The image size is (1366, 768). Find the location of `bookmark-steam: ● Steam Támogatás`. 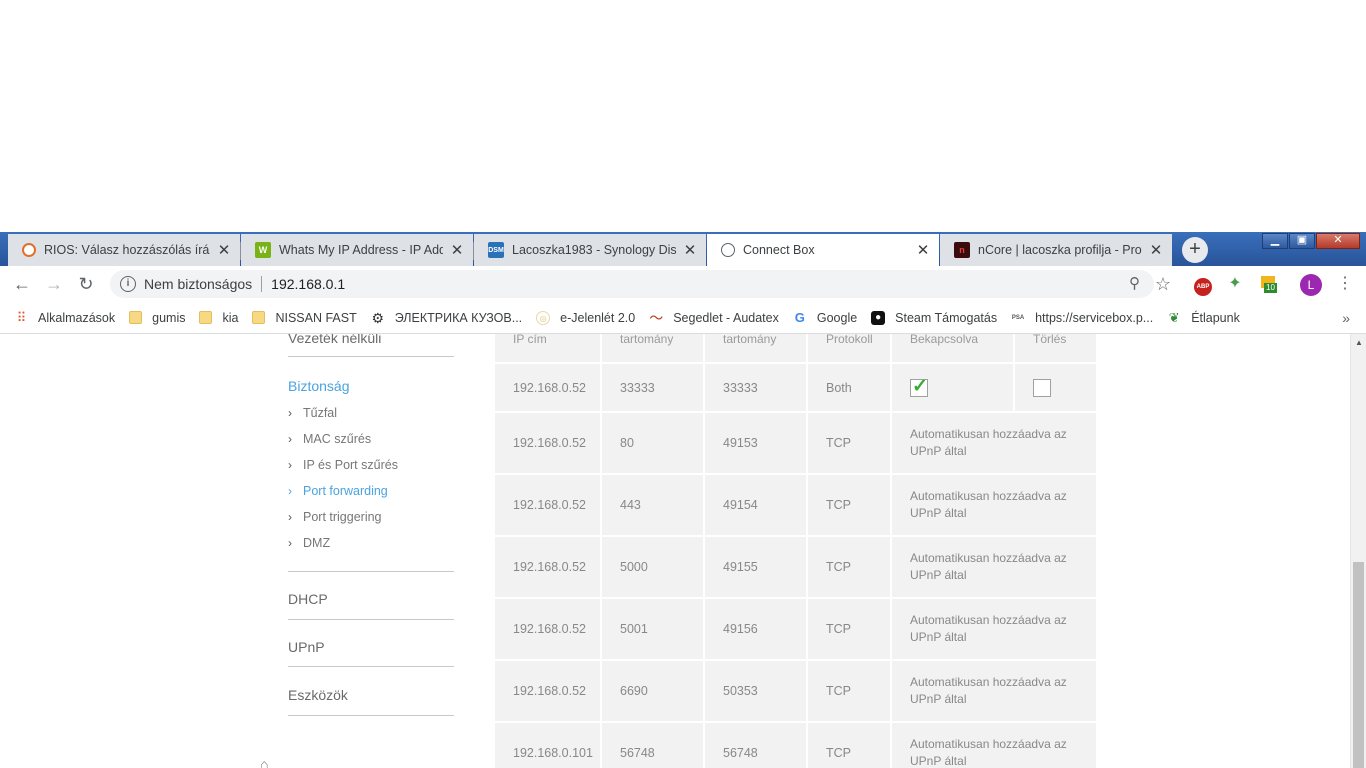

bookmark-steam: ● Steam Támogatás is located at coordinates (934, 317).